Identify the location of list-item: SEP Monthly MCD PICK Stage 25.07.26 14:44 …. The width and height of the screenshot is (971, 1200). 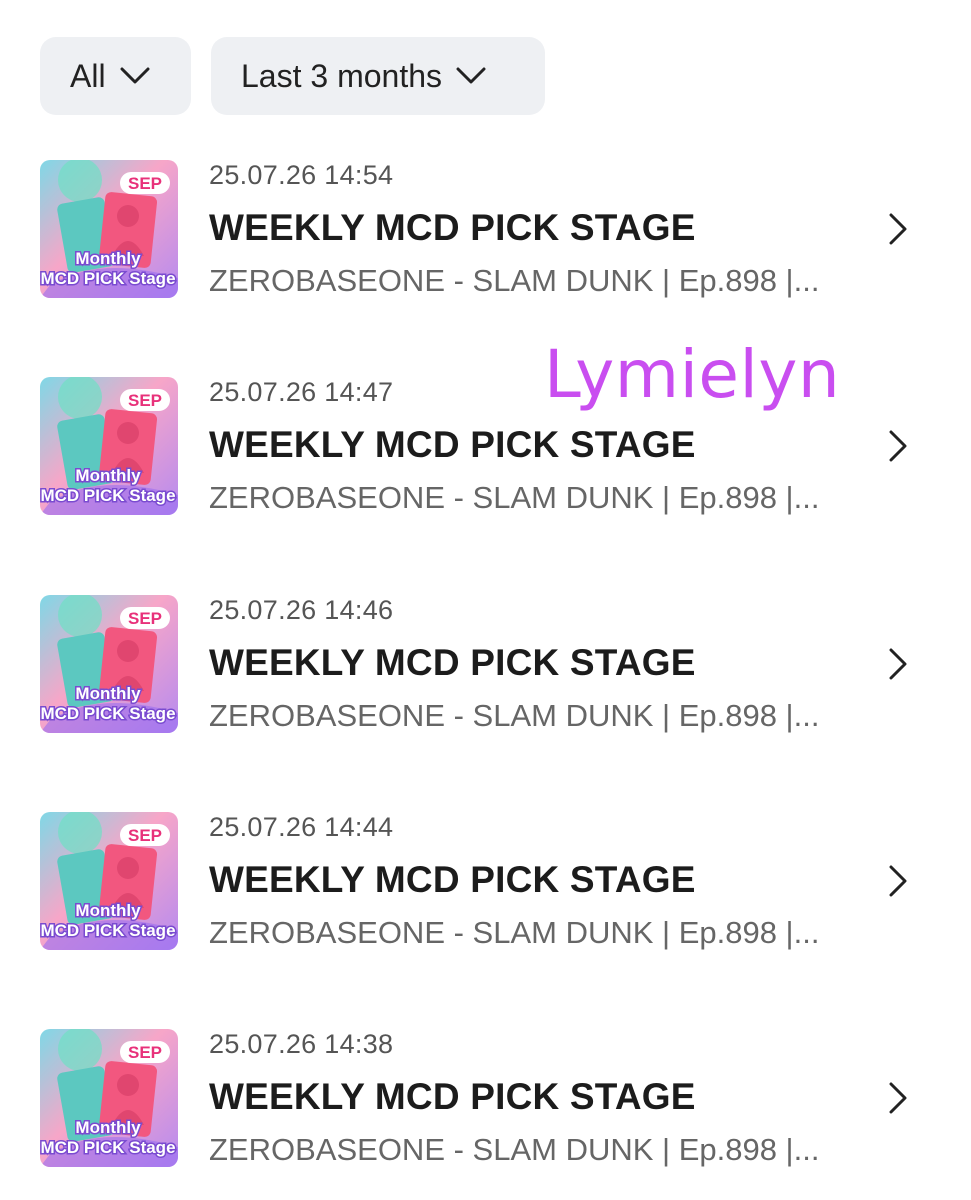
(480, 882).